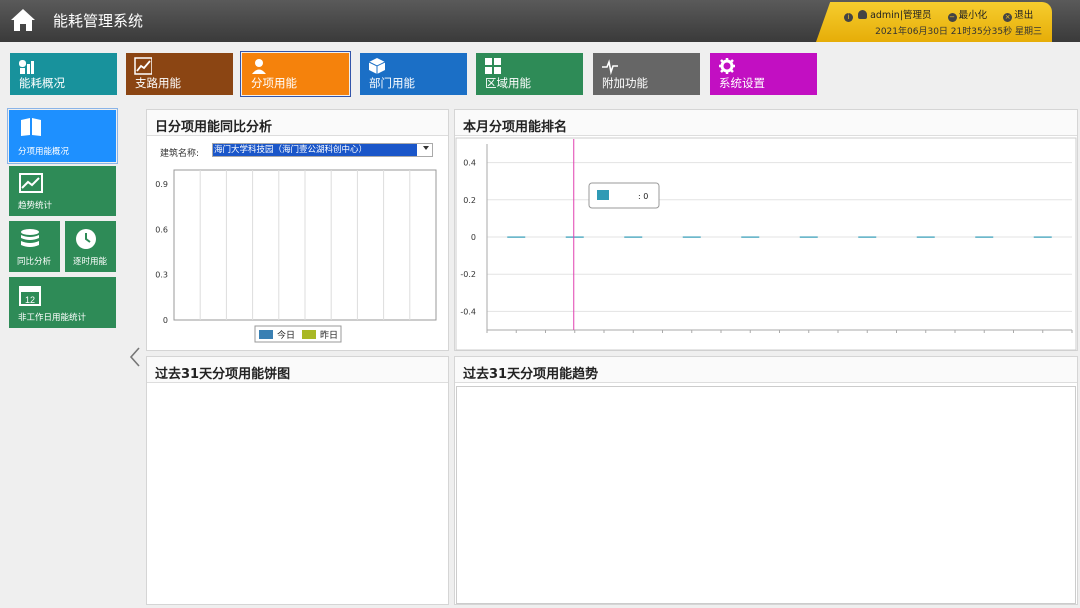  What do you see at coordinates (135, 357) in the screenshot?
I see `chevron-left-icon` at bounding box center [135, 357].